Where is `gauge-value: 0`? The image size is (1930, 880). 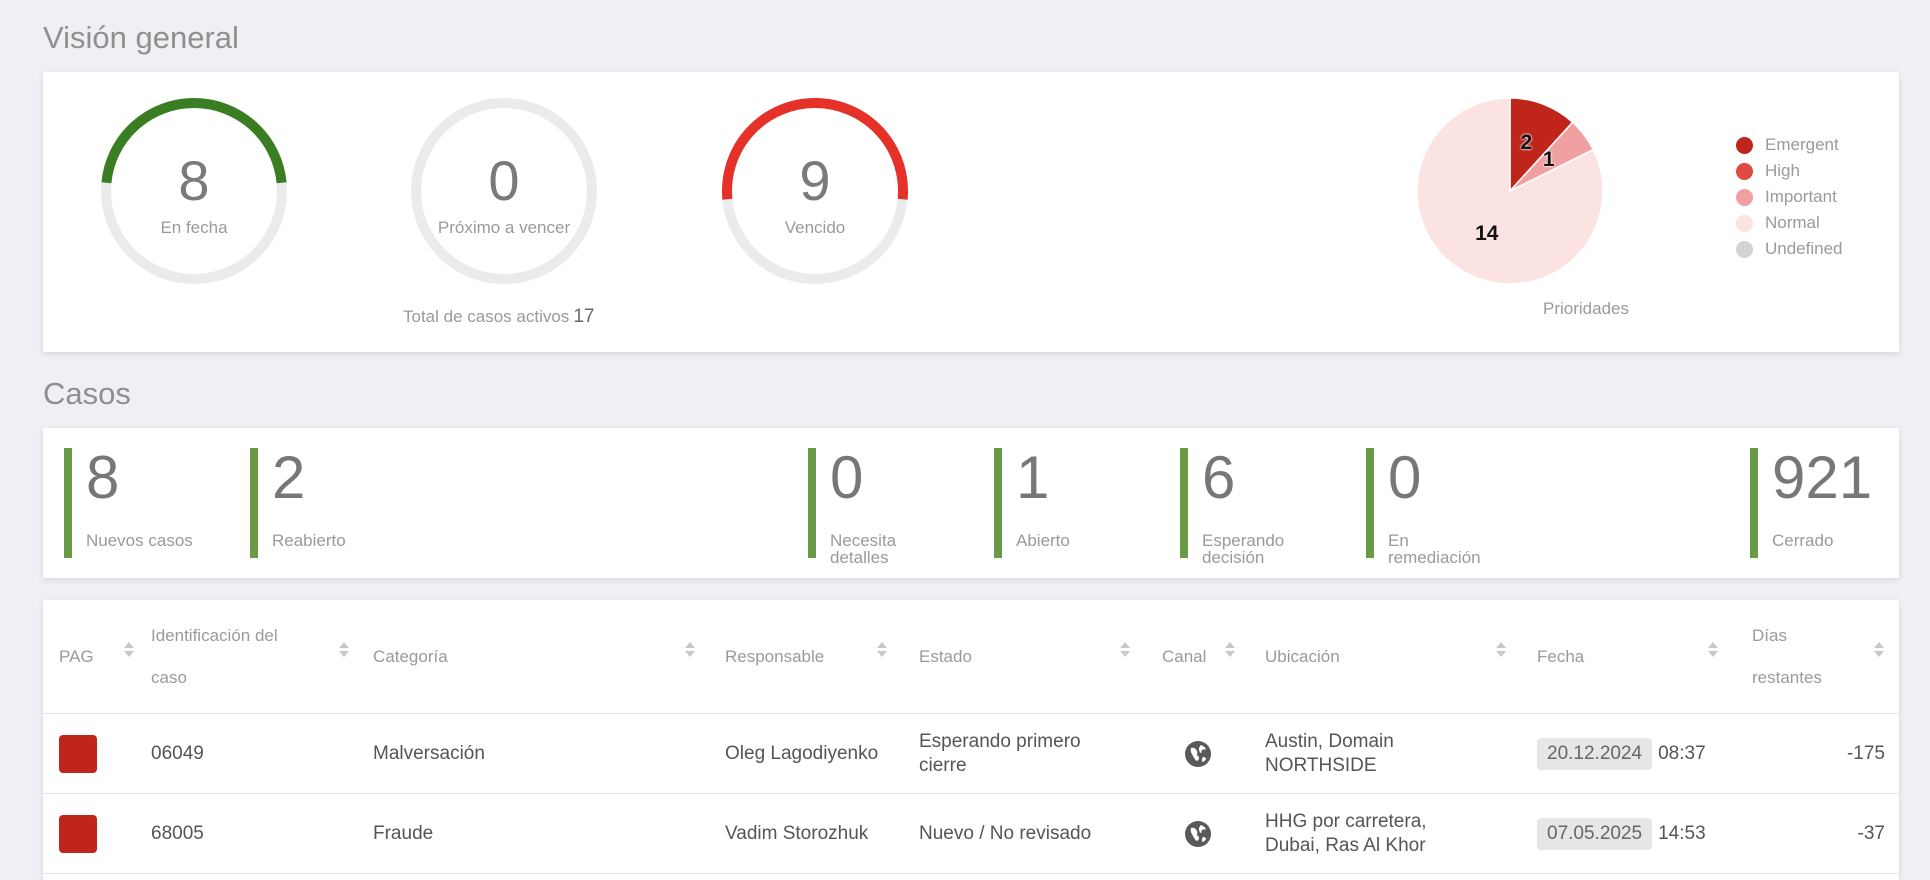 gauge-value: 0 is located at coordinates (504, 180).